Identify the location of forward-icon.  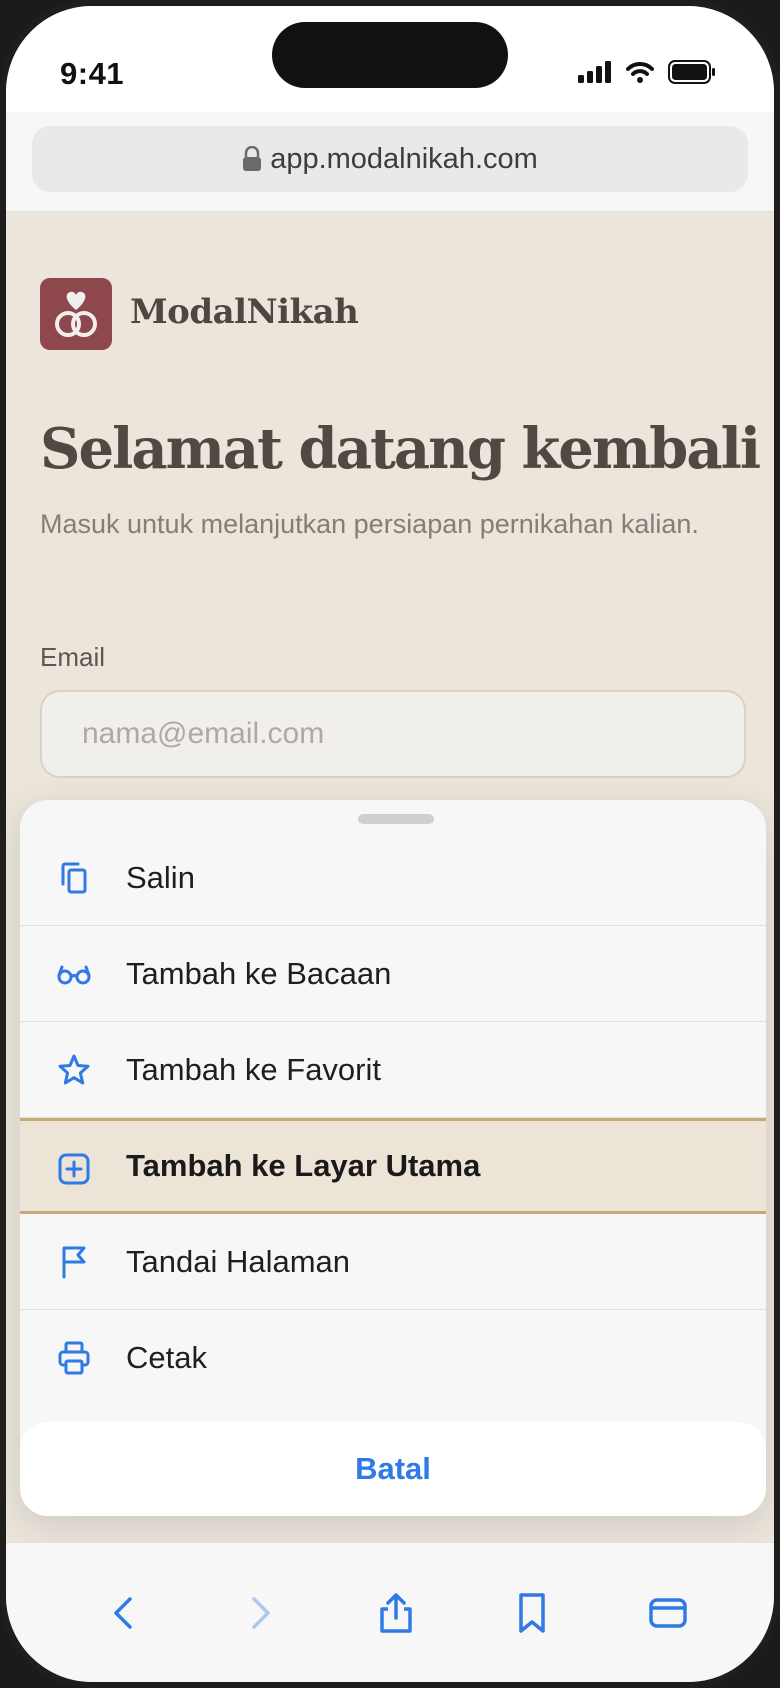
(260, 1613).